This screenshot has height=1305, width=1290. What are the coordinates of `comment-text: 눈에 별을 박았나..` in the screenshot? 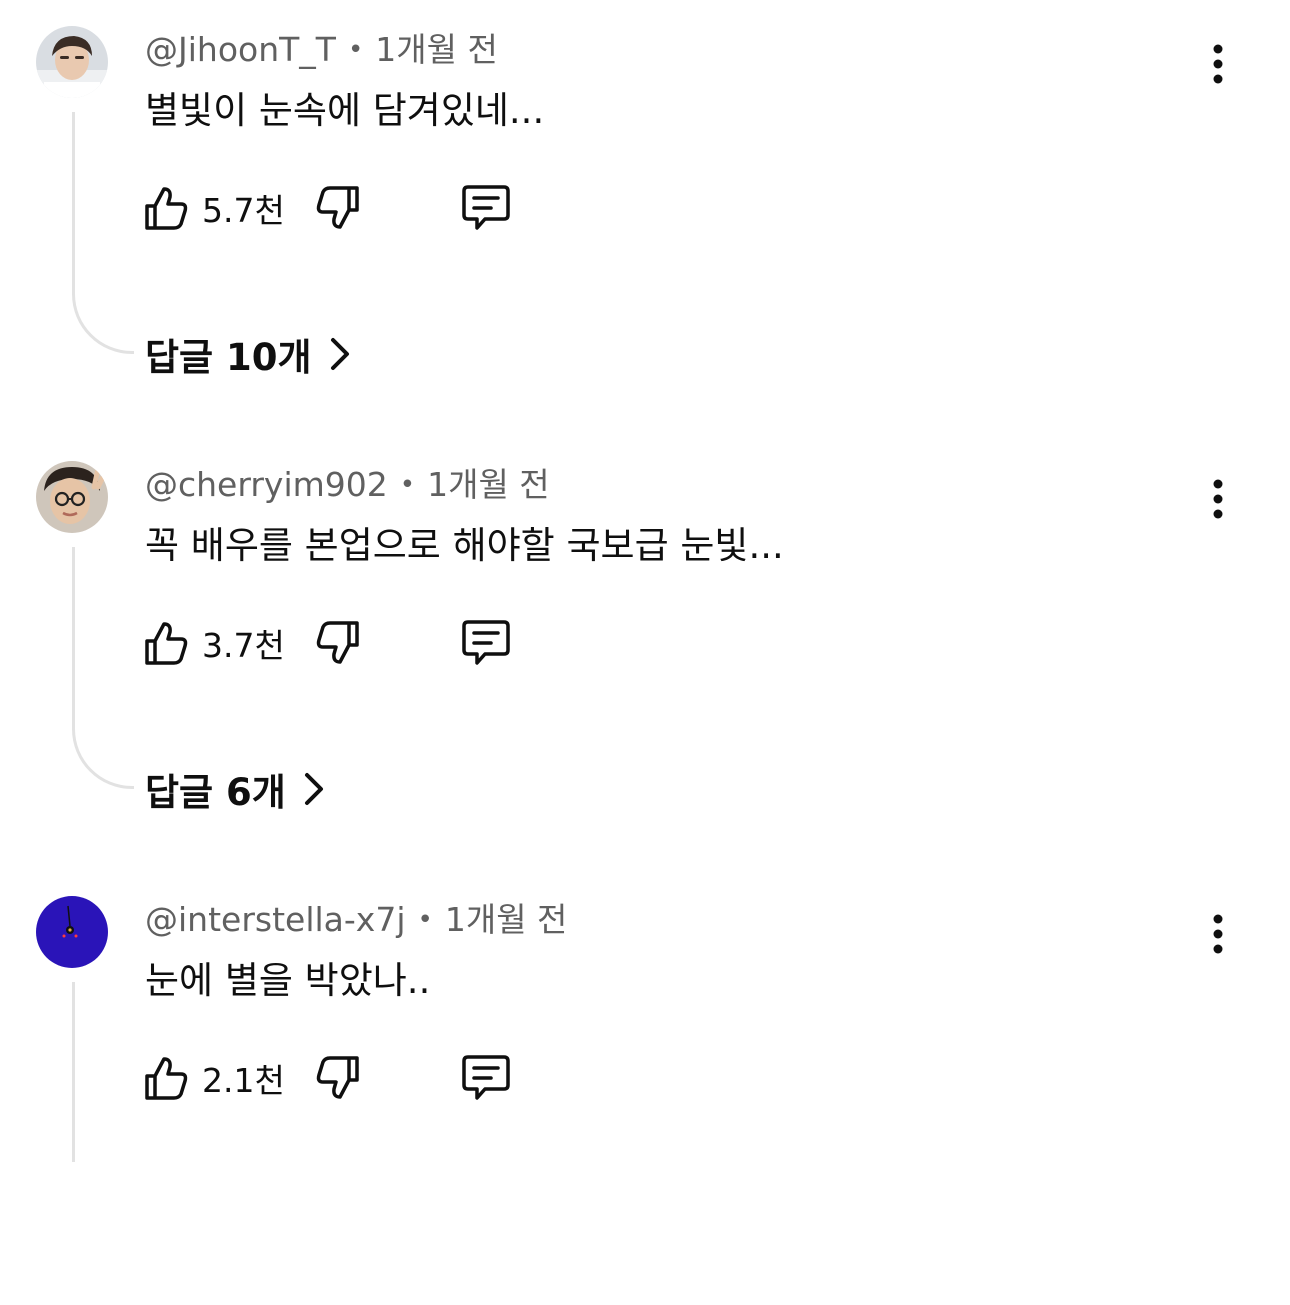 It's located at (288, 980).